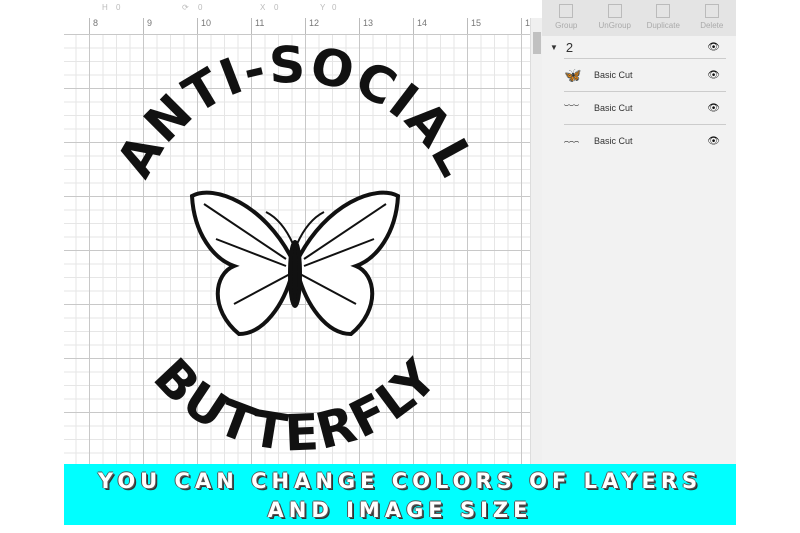 Image resolution: width=800 pixels, height=533 pixels. Describe the element at coordinates (400, 510) in the screenshot. I see `banner-line-2: AND IMAGE SIZE` at that location.